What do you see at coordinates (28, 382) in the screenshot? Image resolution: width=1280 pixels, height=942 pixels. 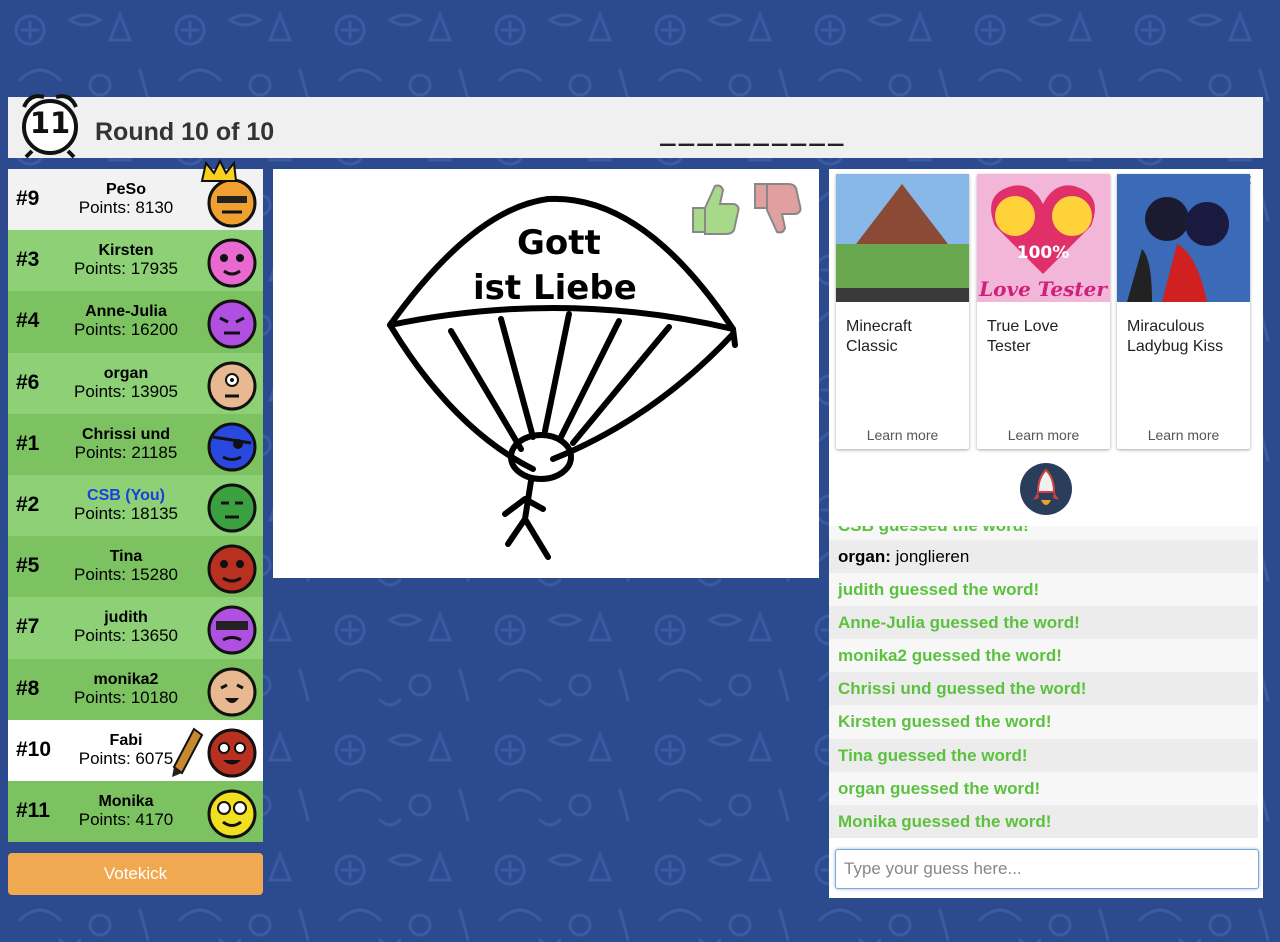 I see `player-rank: #6` at bounding box center [28, 382].